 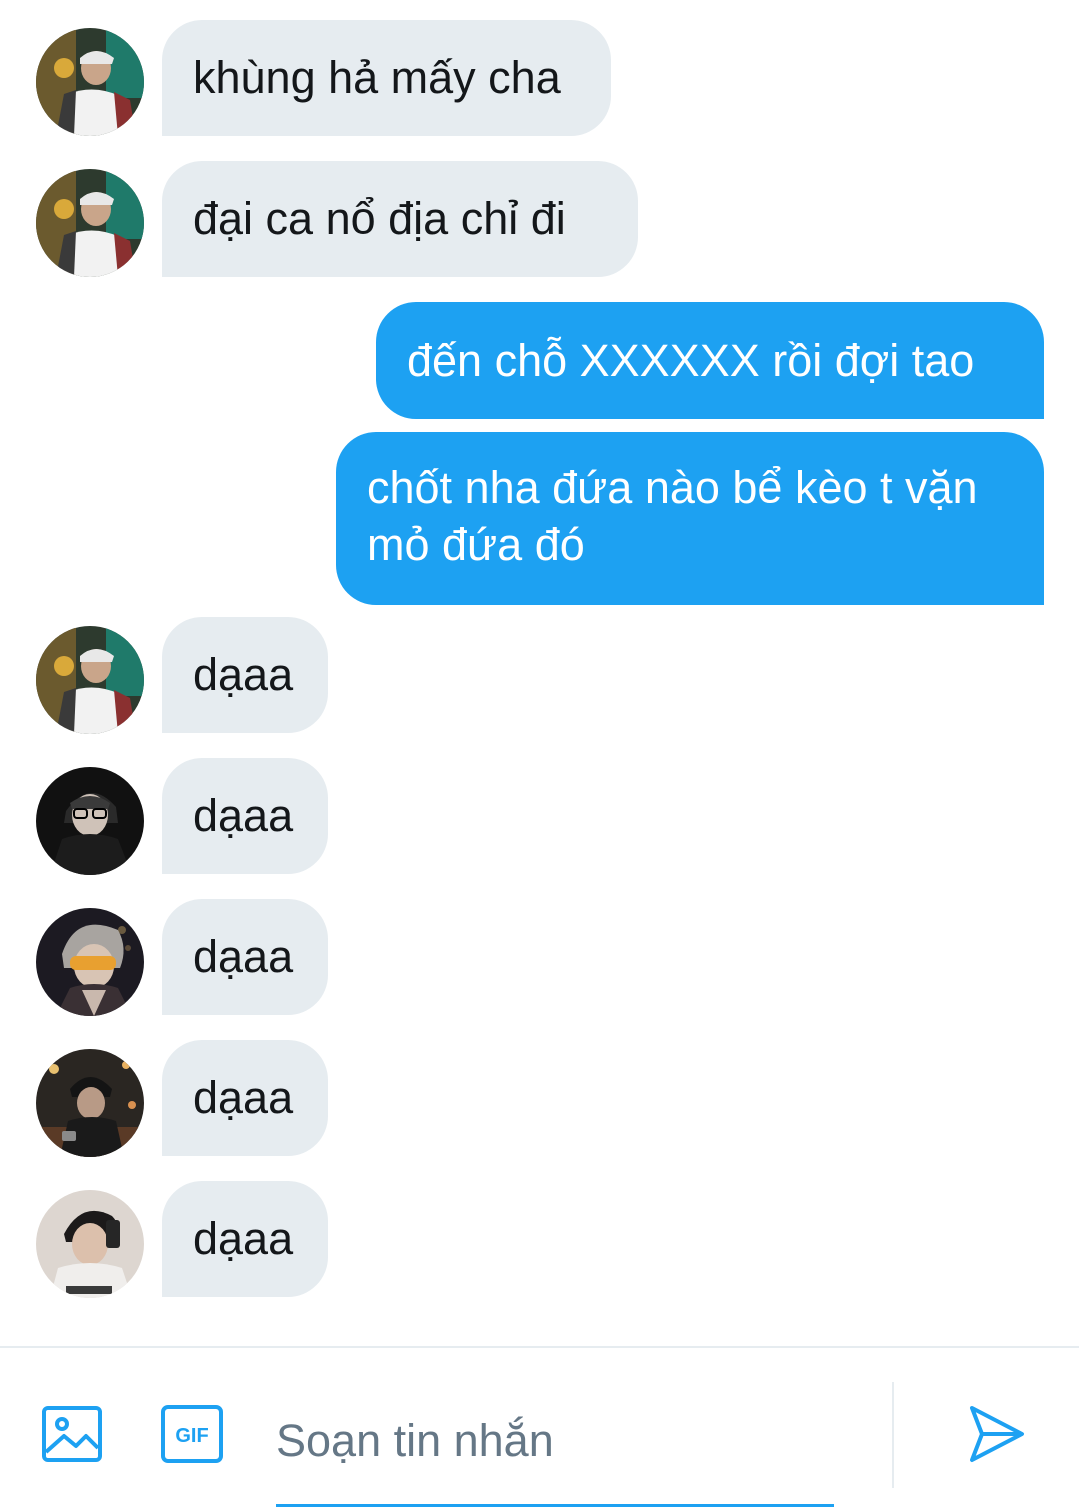 I want to click on avatar-user-5-image, so click(x=90, y=1244).